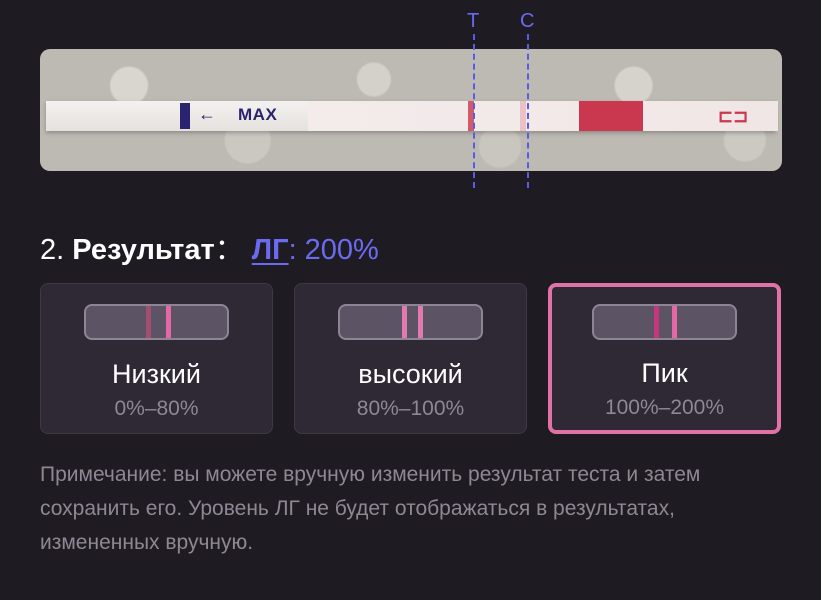 The width and height of the screenshot is (821, 600). What do you see at coordinates (473, 21) in the screenshot?
I see `t-marker-label: T` at bounding box center [473, 21].